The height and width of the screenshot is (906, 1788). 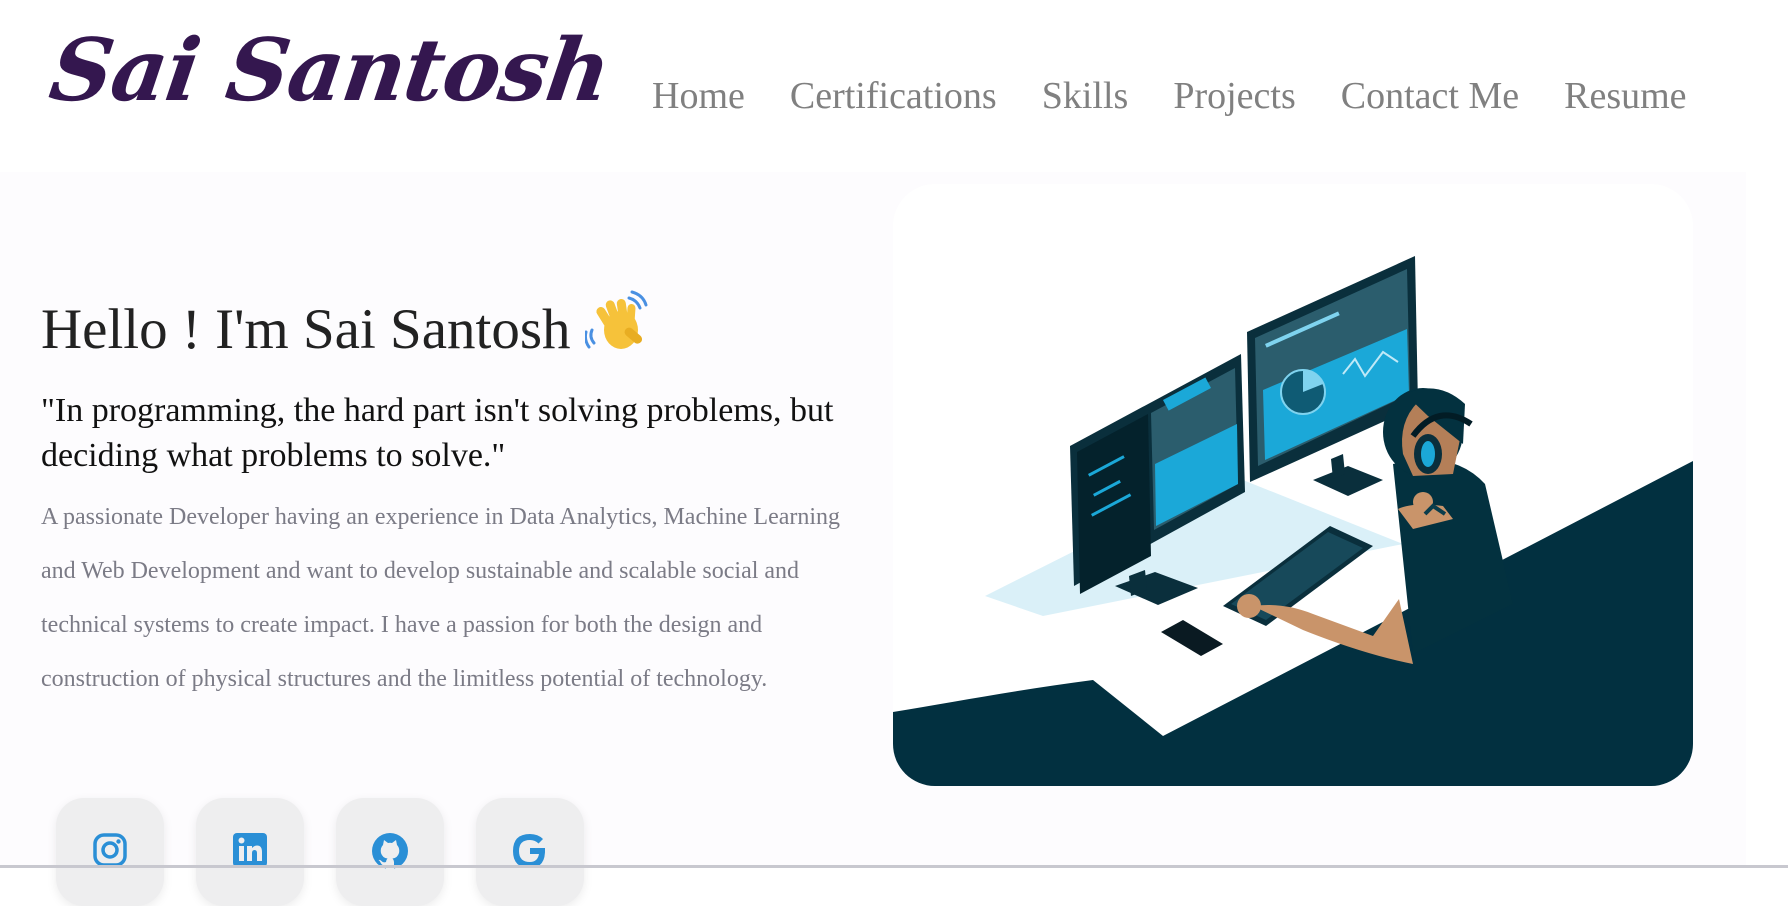 I want to click on linkedin-icon, so click(x=250, y=850).